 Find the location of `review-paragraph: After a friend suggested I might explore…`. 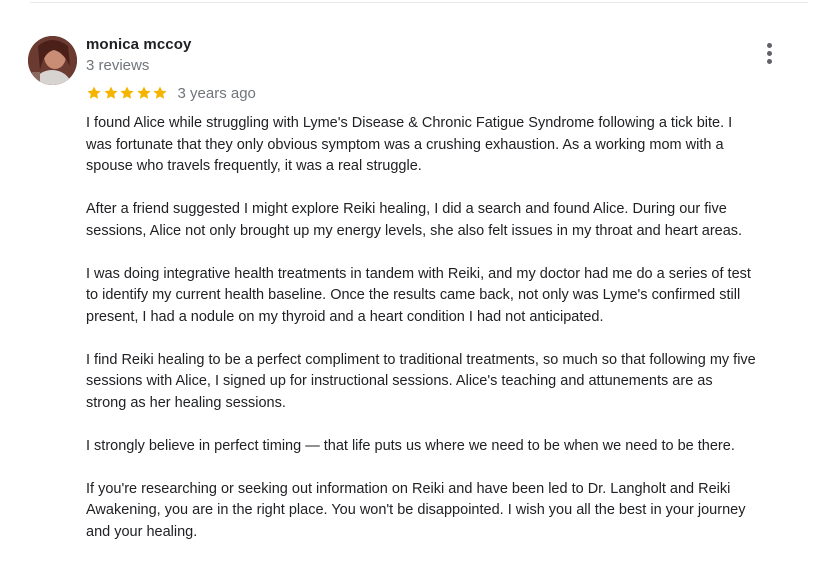

review-paragraph: After a friend suggested I might explore… is located at coordinates (414, 220).